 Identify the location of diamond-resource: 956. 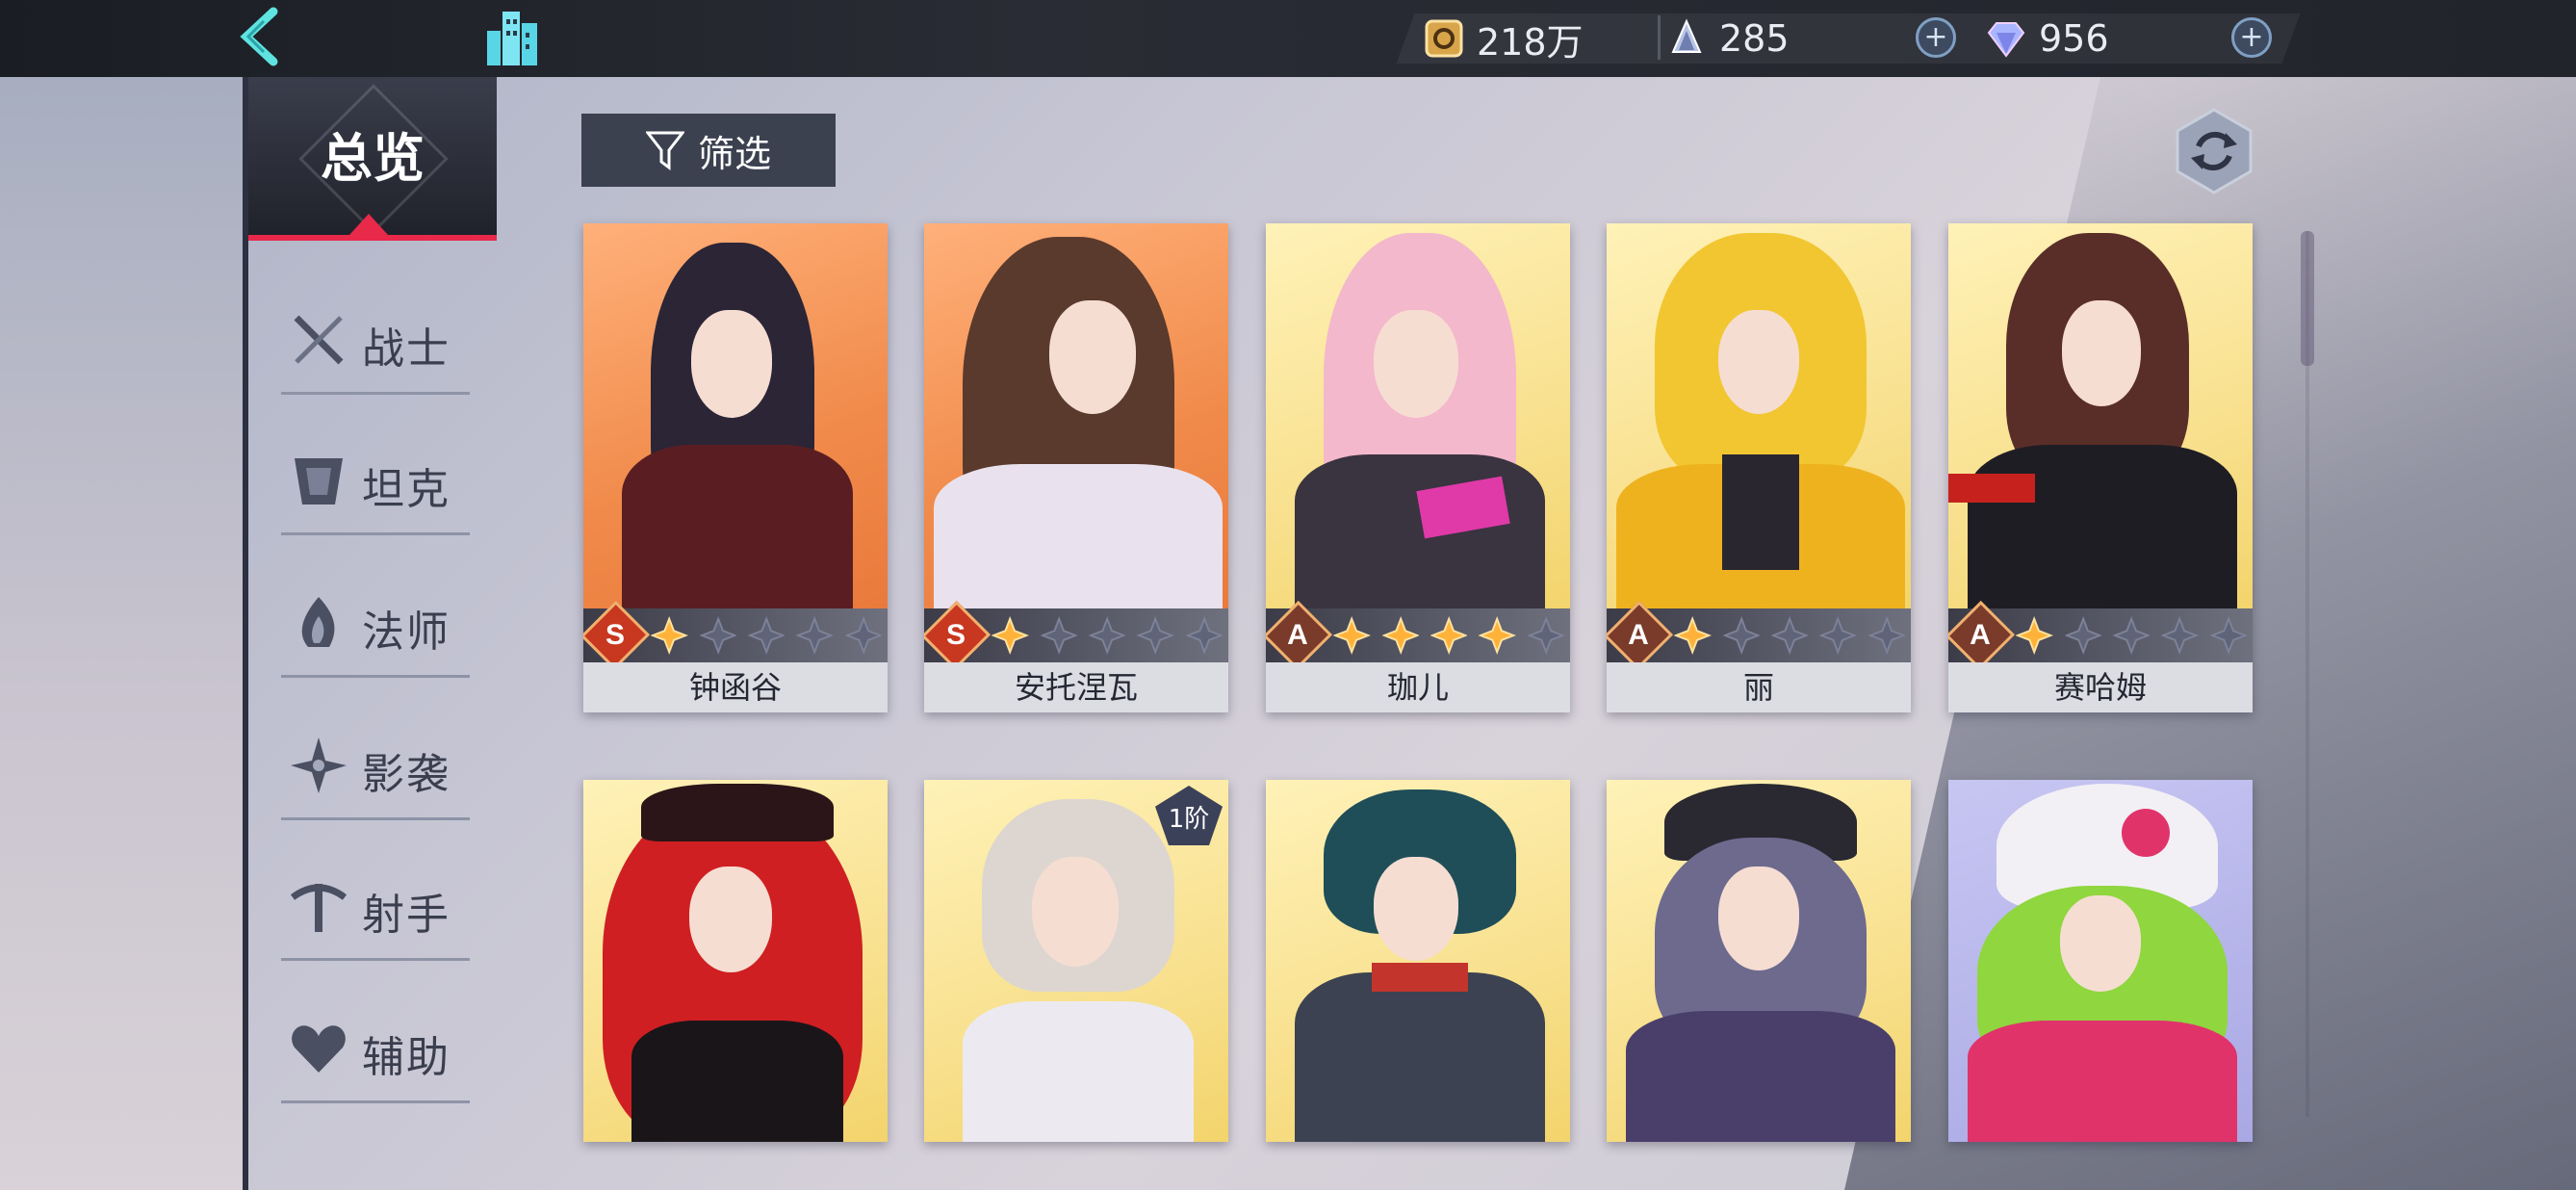
(2047, 39).